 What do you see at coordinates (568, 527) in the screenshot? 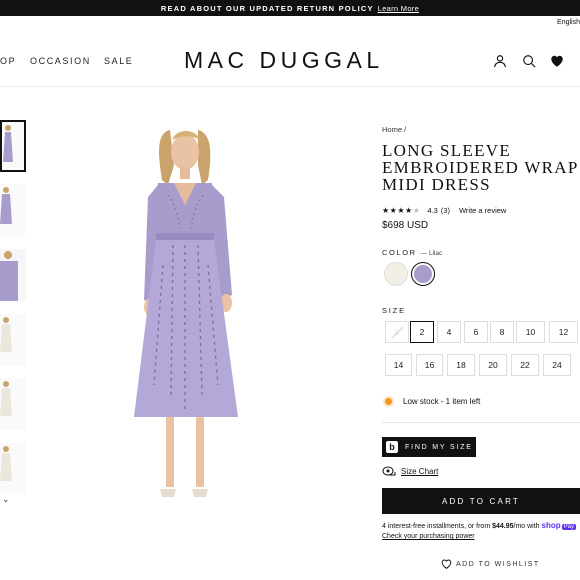
I see `shop-pay-badge: Pay` at bounding box center [568, 527].